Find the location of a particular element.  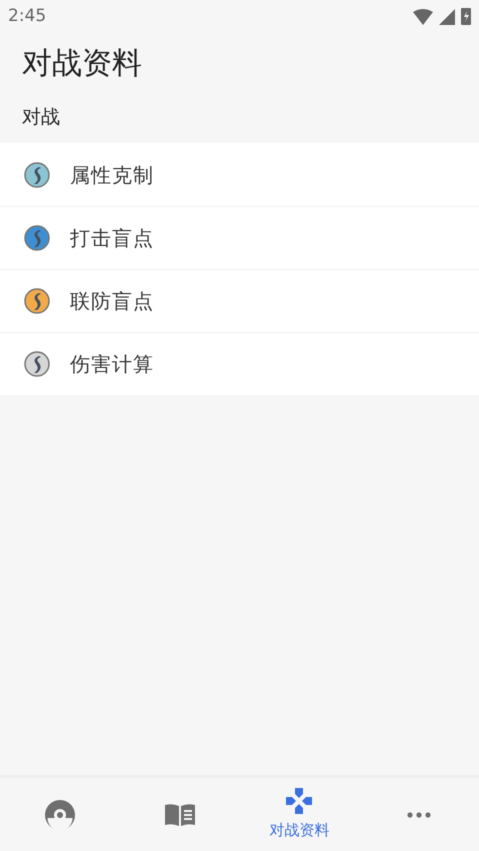

battery-icon is located at coordinates (466, 16).